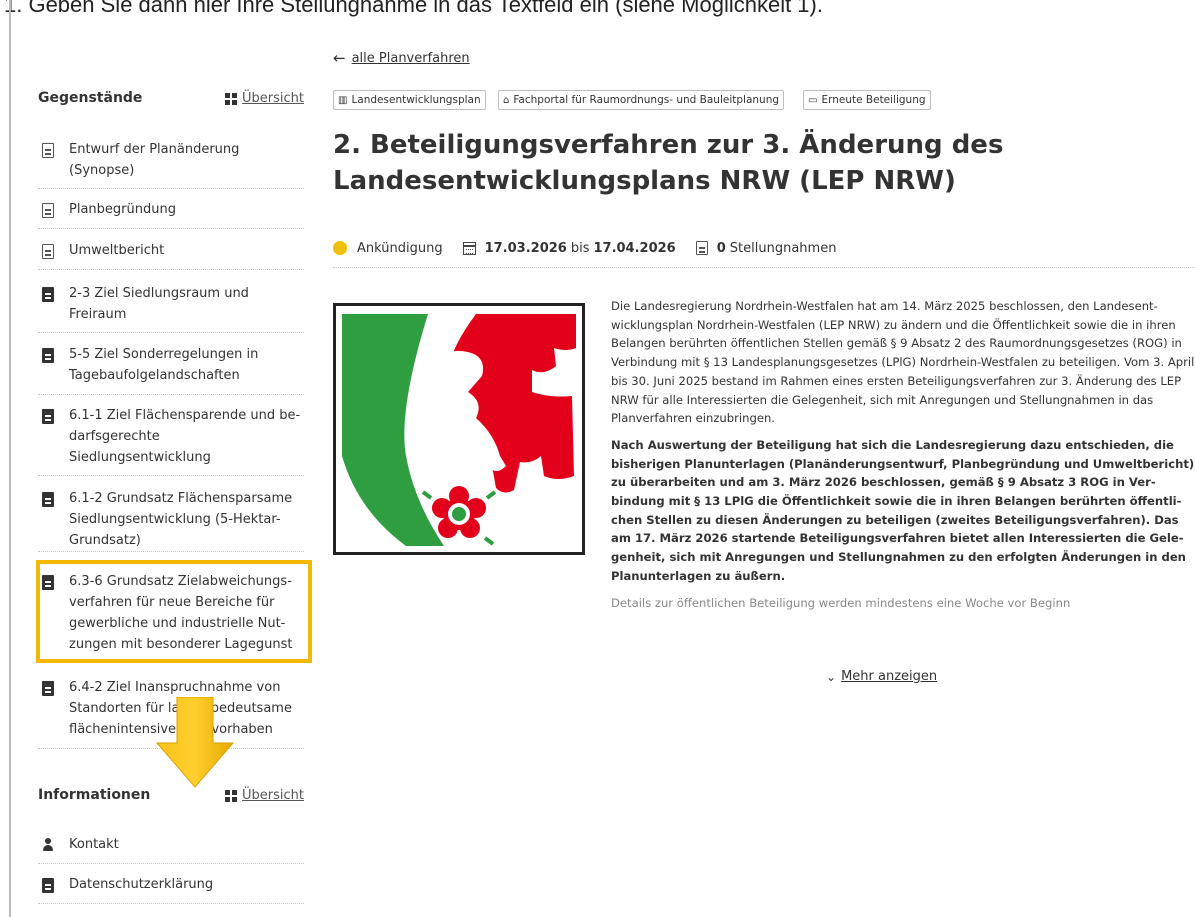 The height and width of the screenshot is (917, 1195). What do you see at coordinates (171, 165) in the screenshot?
I see `sidebar-item-synopse: Entwurf der Planänderung (Synopse)` at bounding box center [171, 165].